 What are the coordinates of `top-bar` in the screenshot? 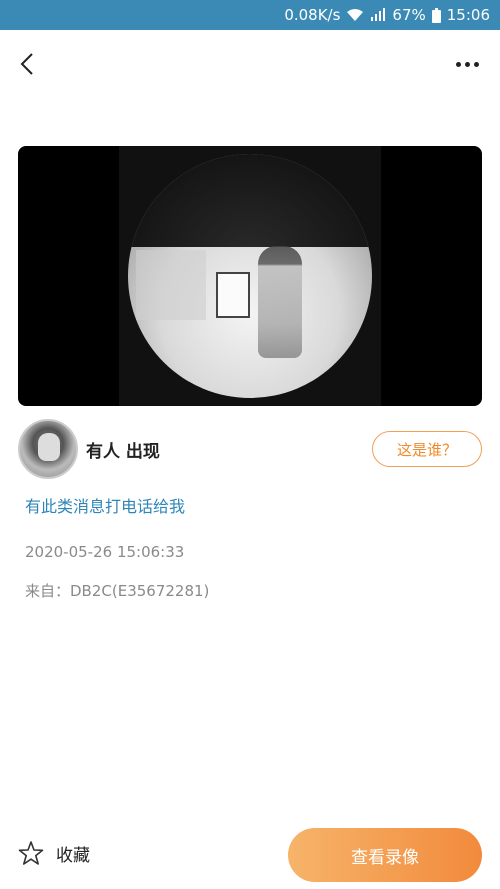 It's located at (250, 64).